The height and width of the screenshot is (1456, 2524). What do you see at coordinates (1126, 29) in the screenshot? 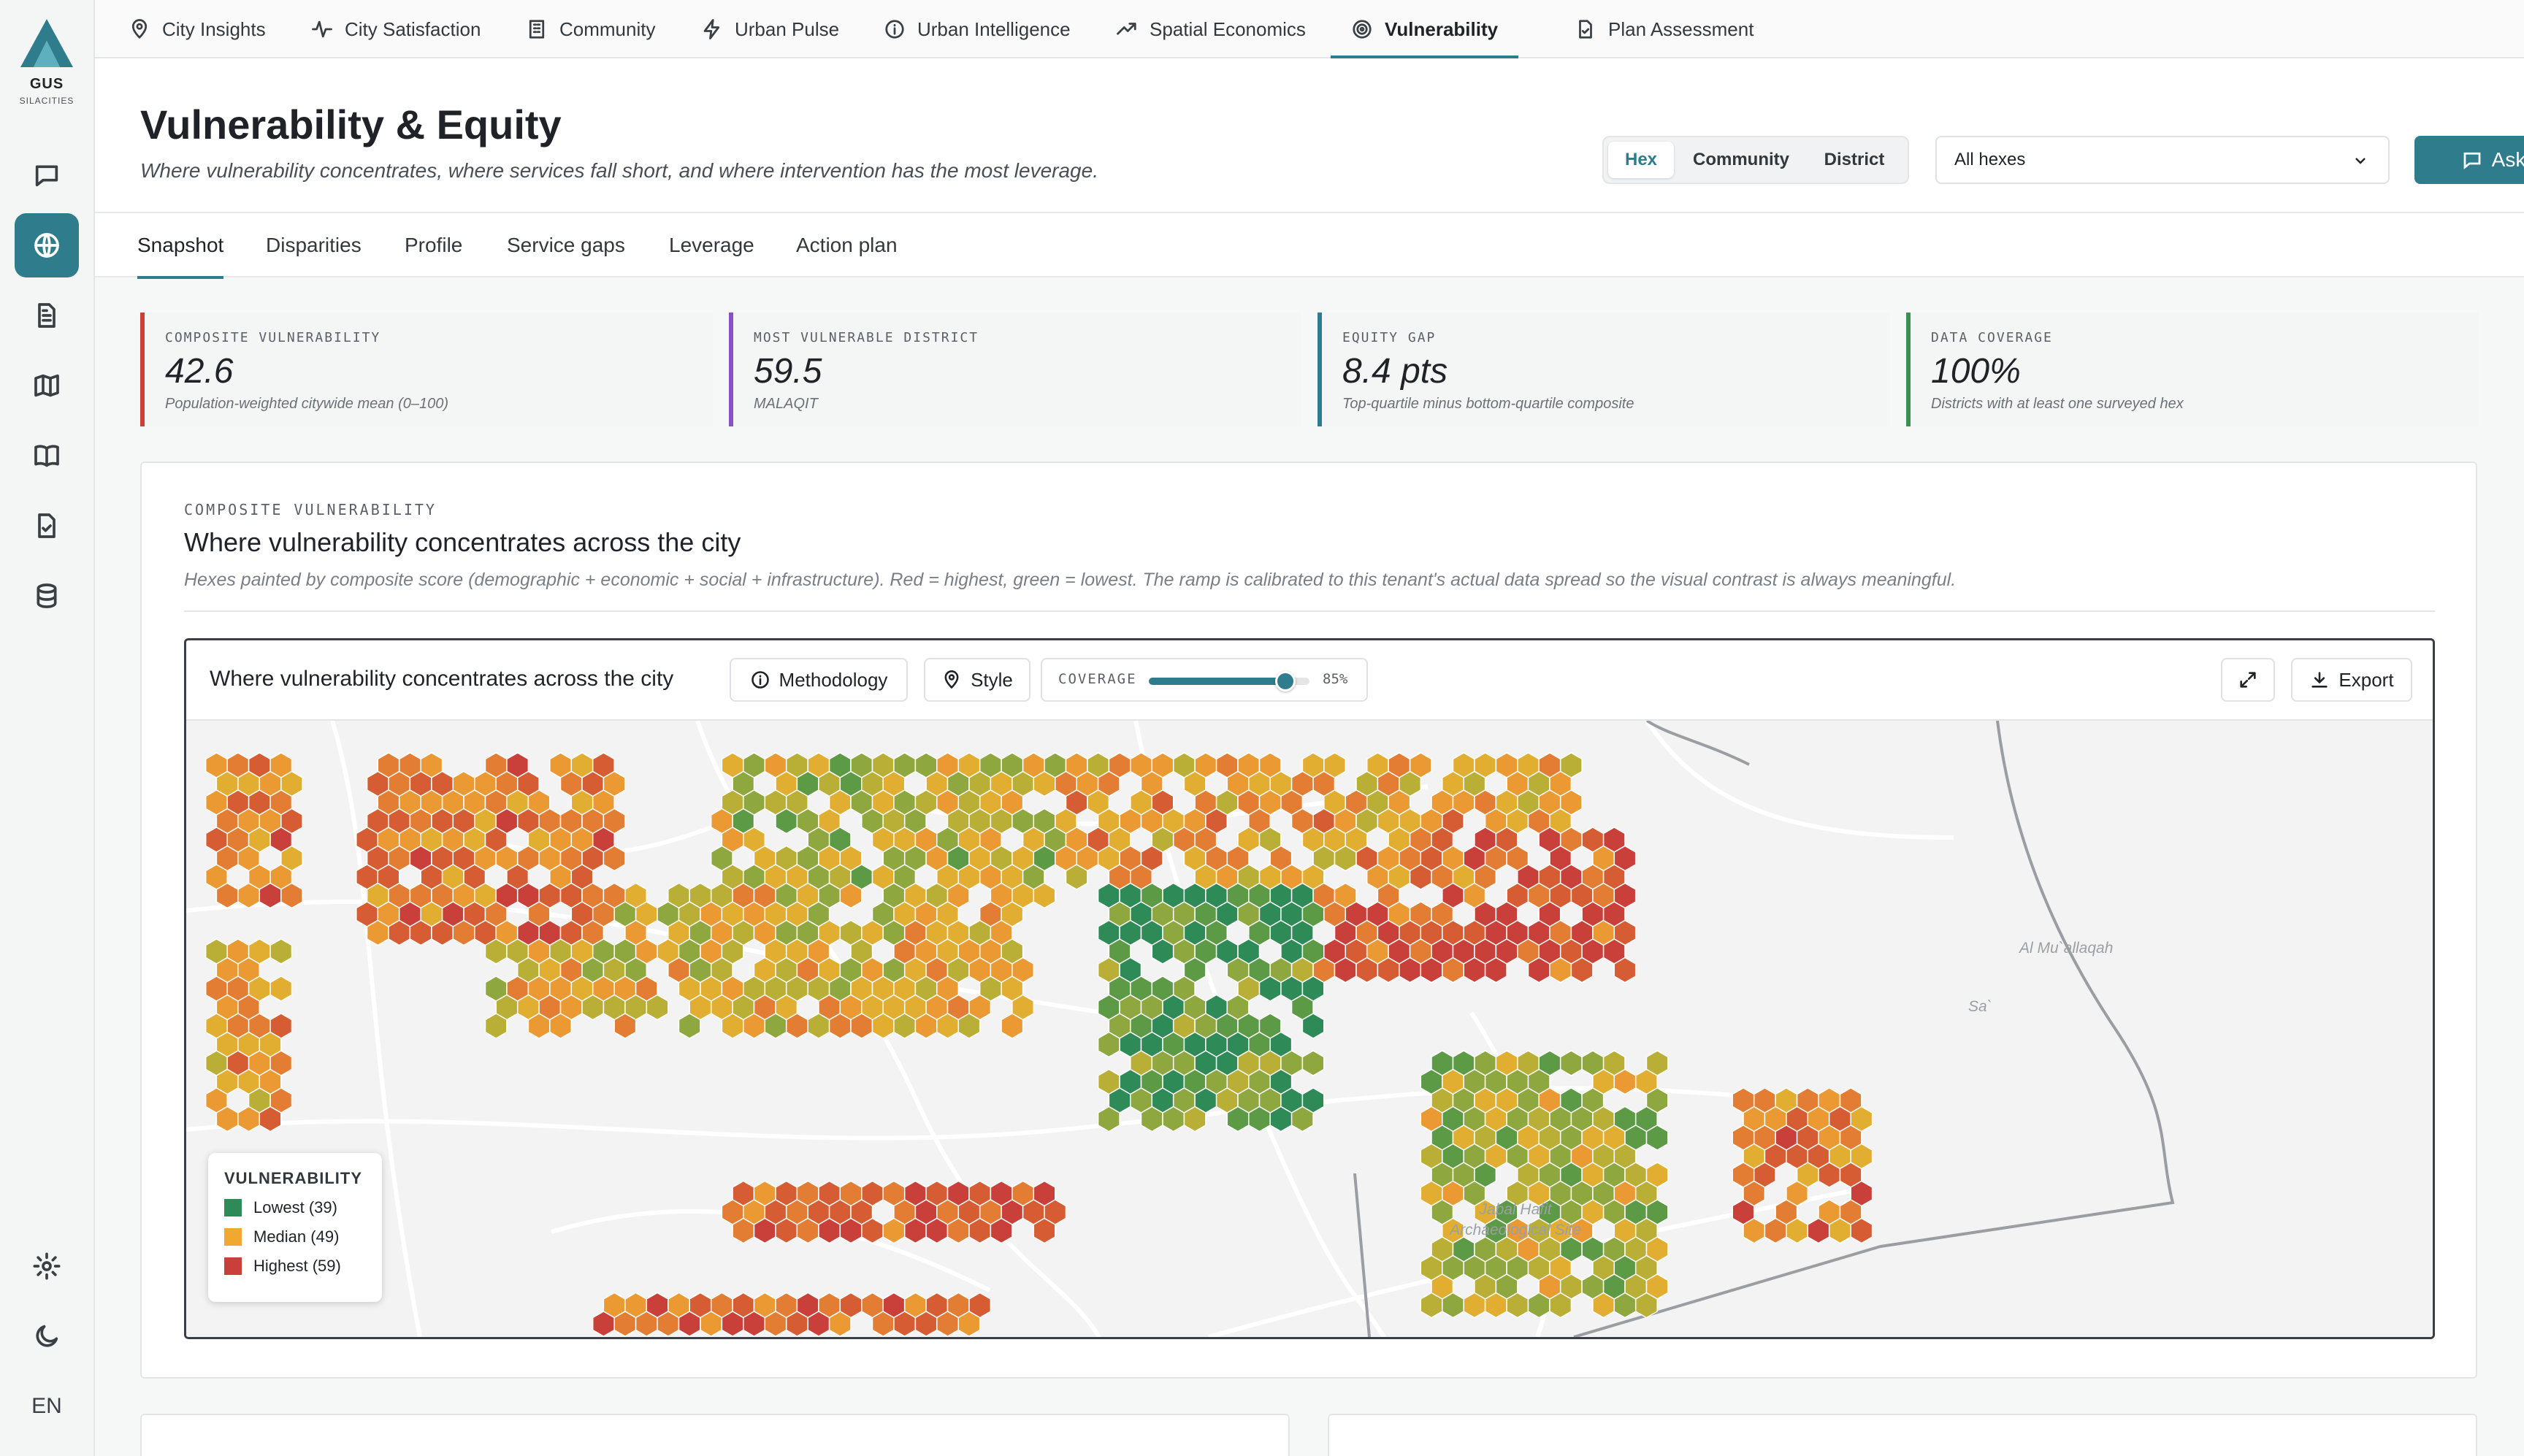
I see `trending-up-icon` at bounding box center [1126, 29].